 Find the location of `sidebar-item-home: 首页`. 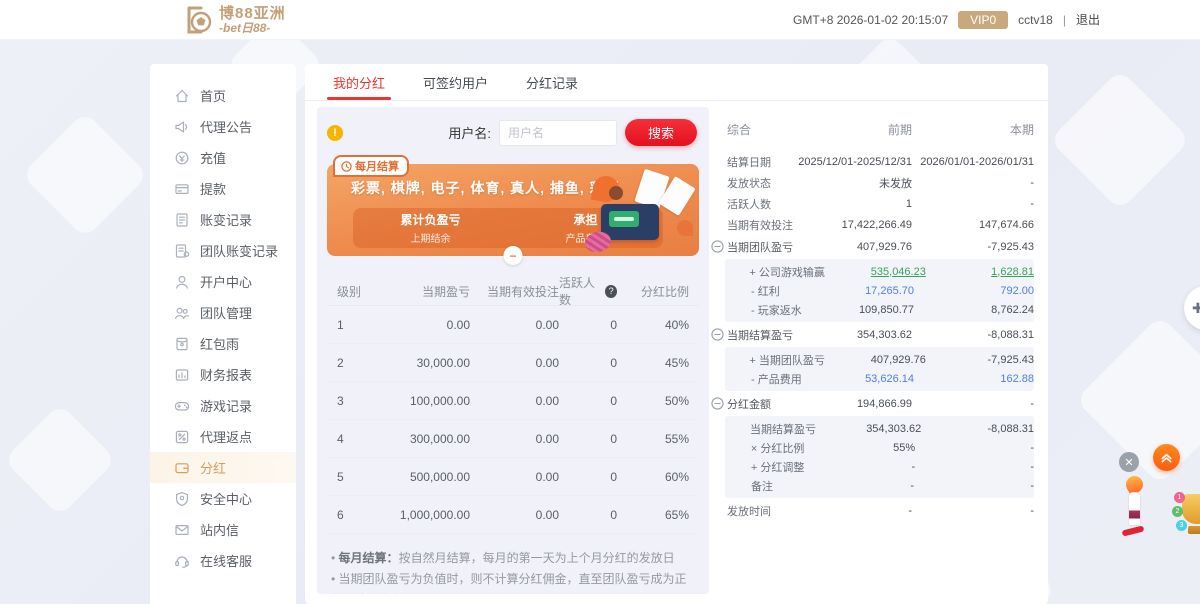

sidebar-item-home: 首页 is located at coordinates (223, 95).